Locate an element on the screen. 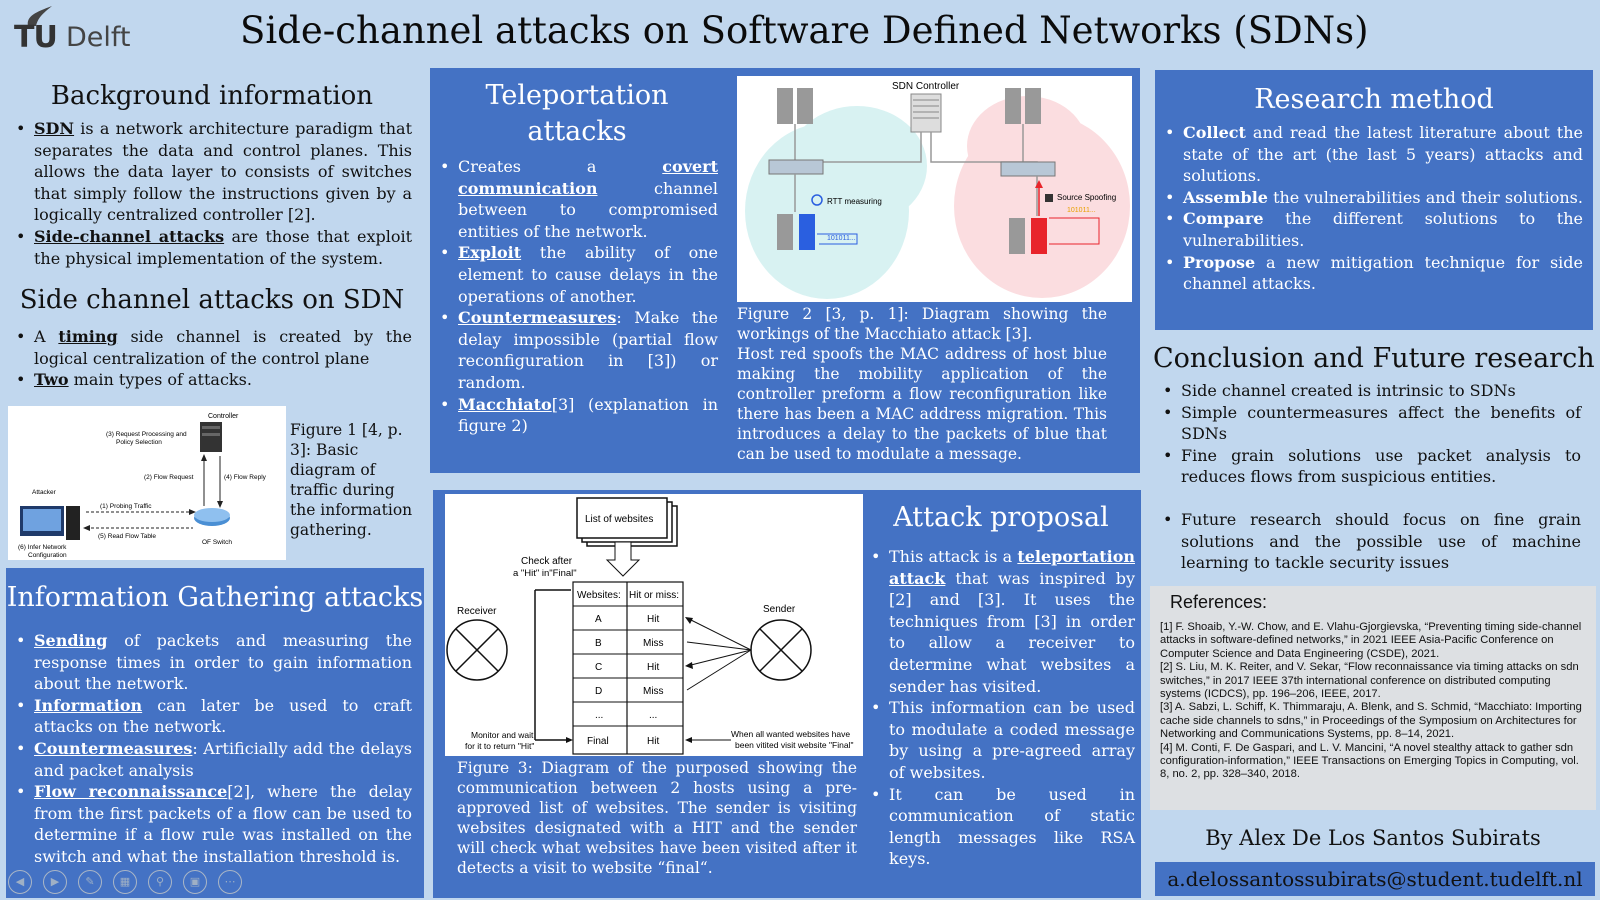 The width and height of the screenshot is (1600, 900). svg-text: (4) Flow Reply is located at coordinates (245, 477).